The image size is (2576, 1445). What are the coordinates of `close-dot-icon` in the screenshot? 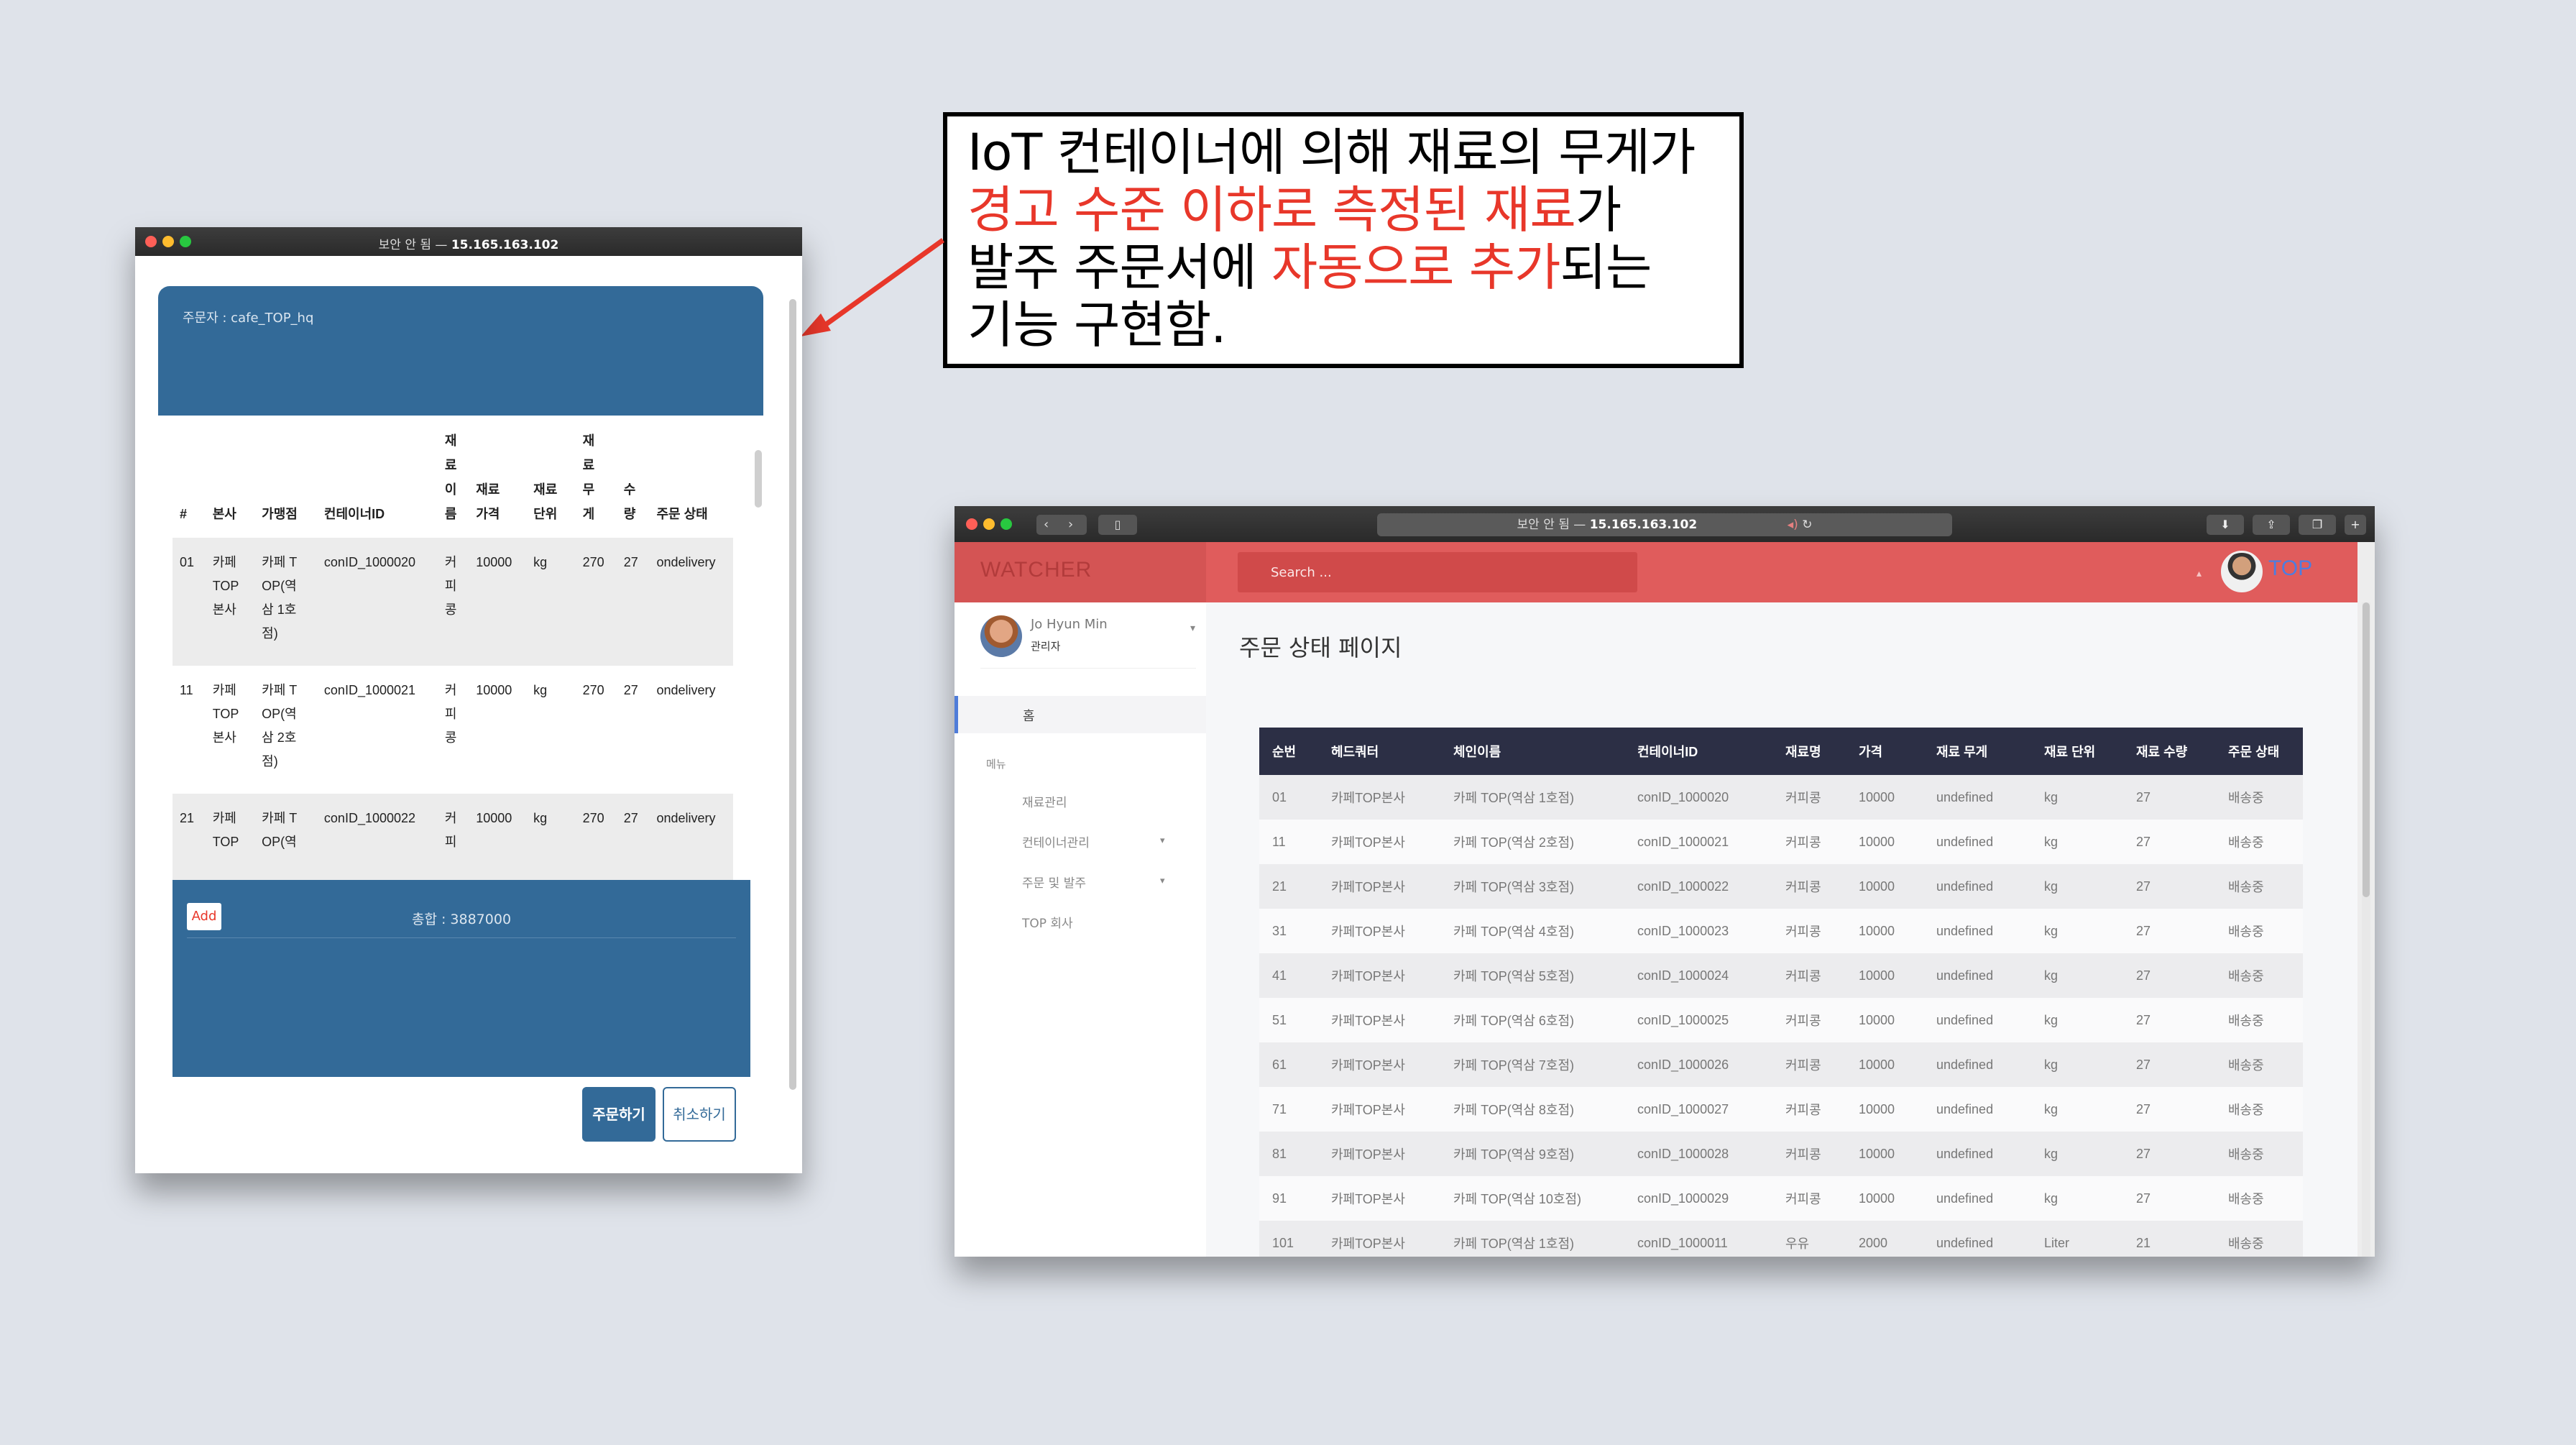 It's located at (972, 524).